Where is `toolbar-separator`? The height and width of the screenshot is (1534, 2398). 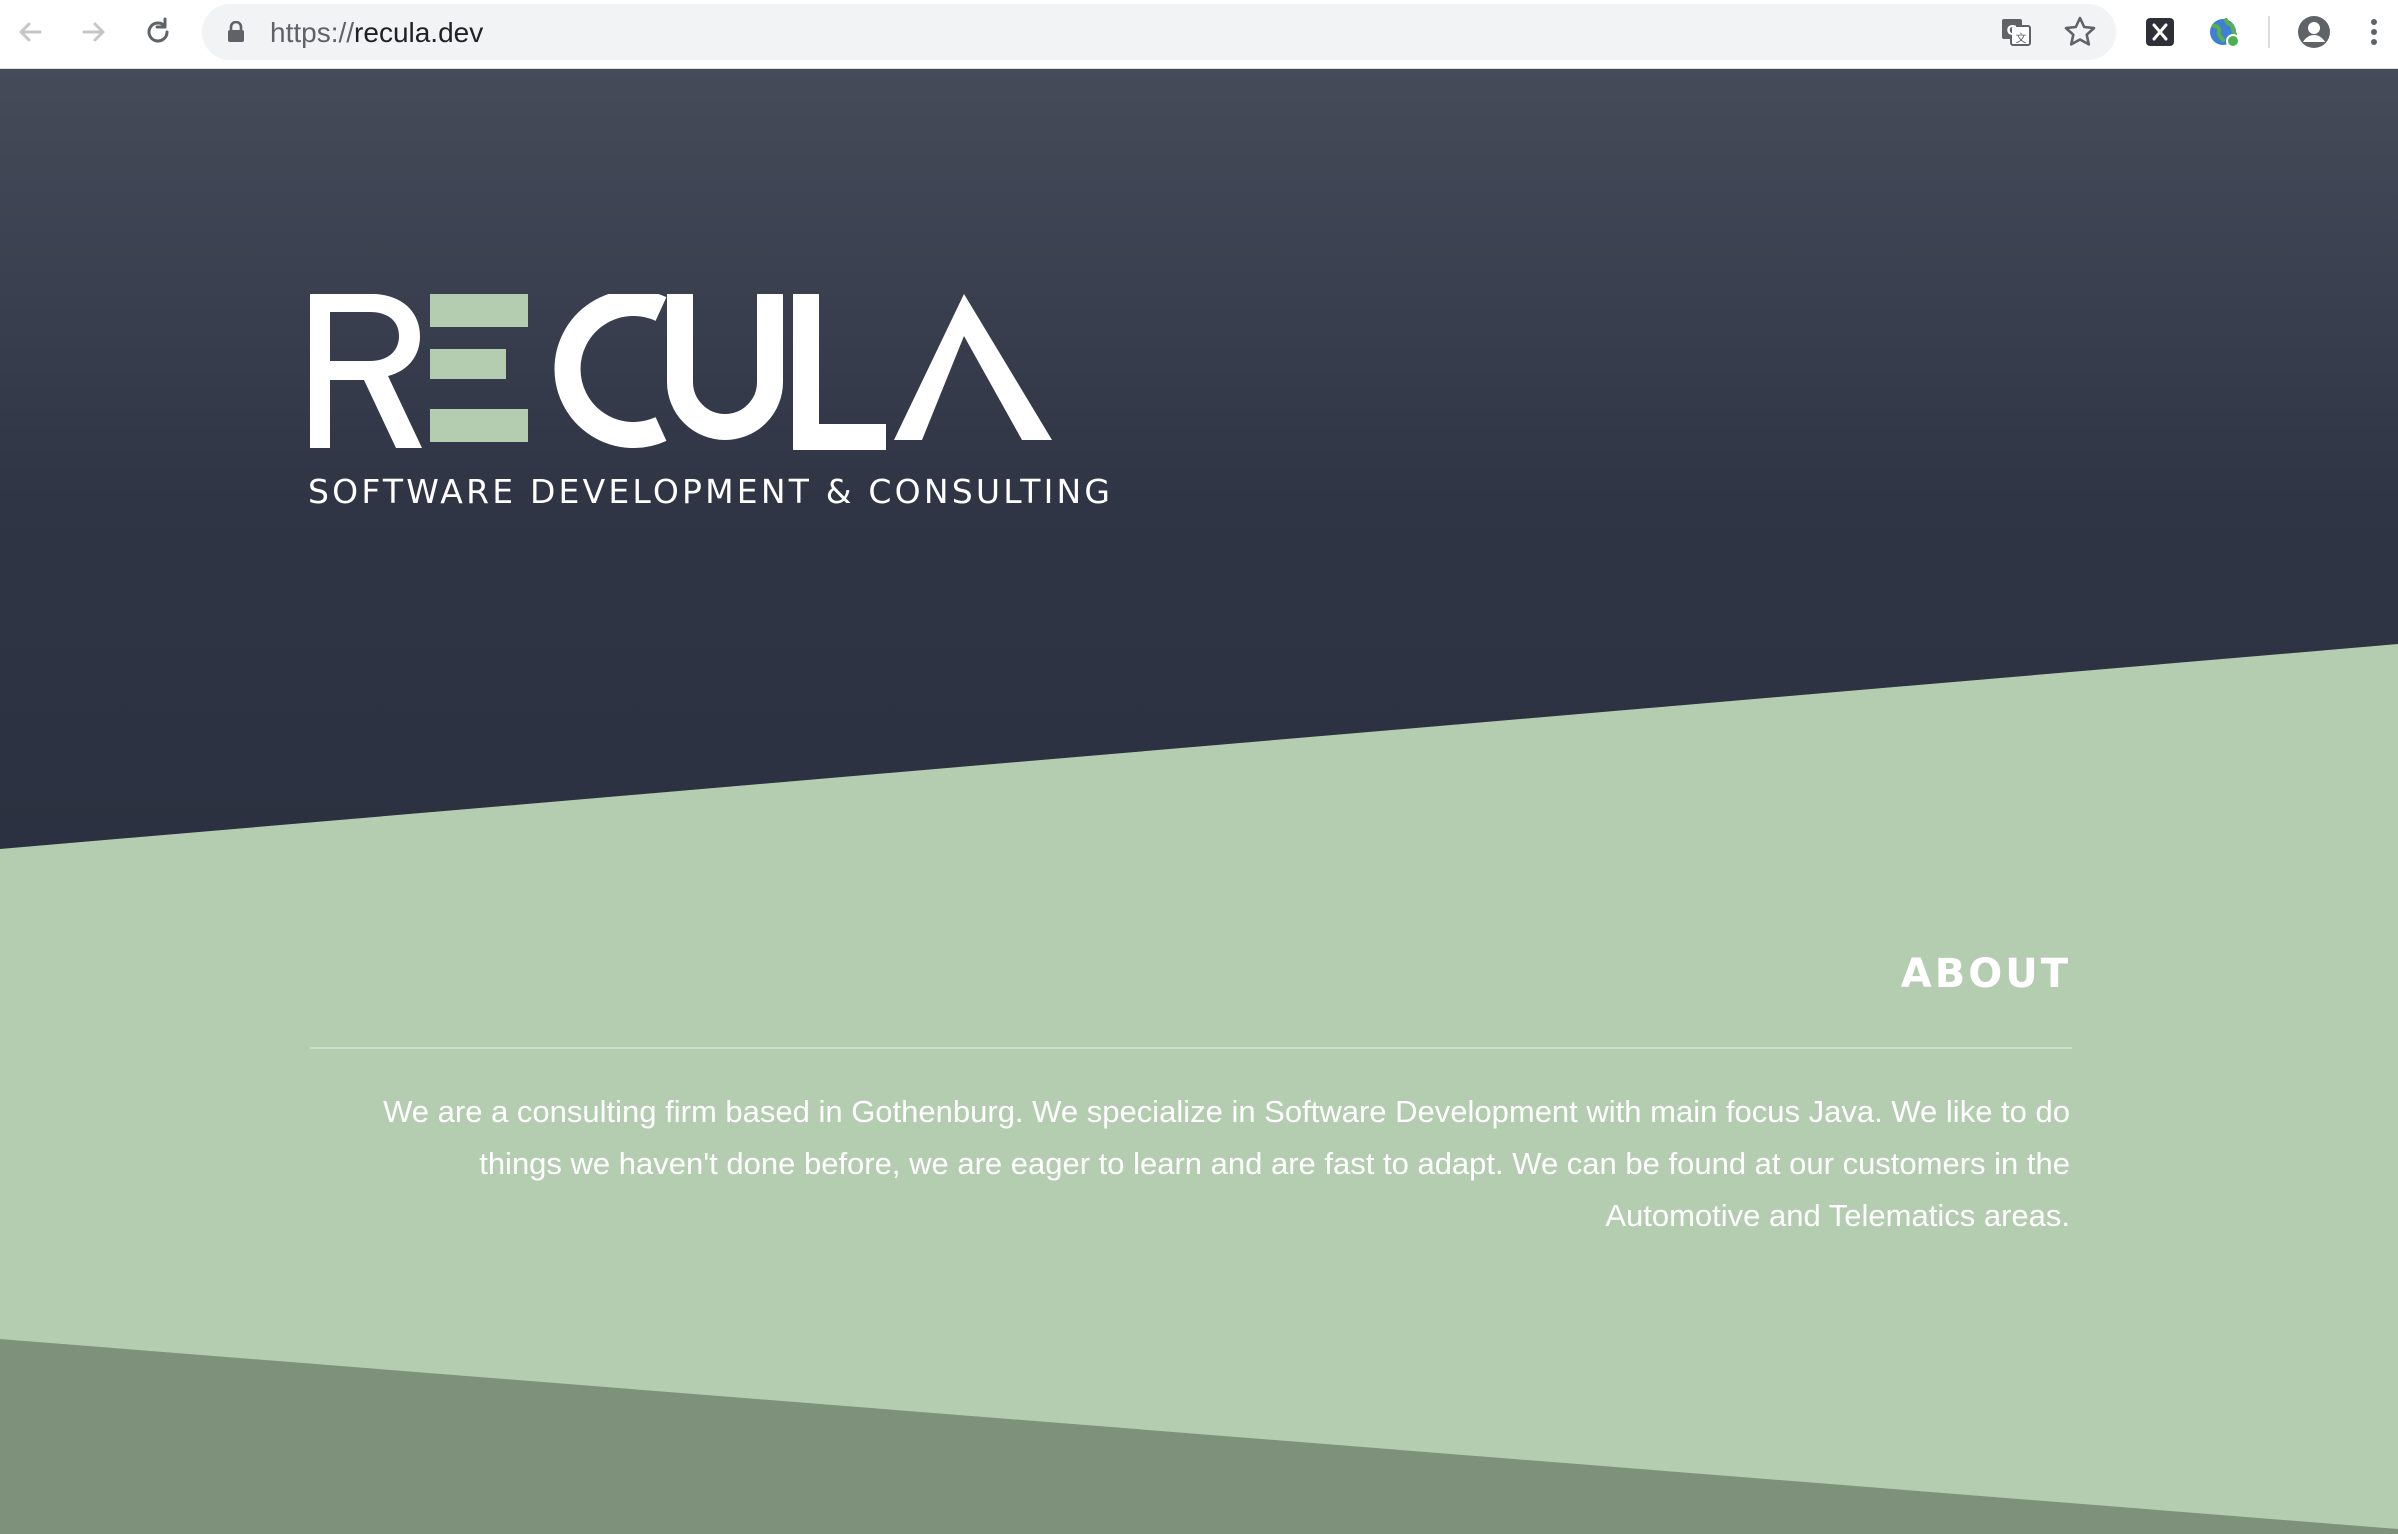 toolbar-separator is located at coordinates (2269, 32).